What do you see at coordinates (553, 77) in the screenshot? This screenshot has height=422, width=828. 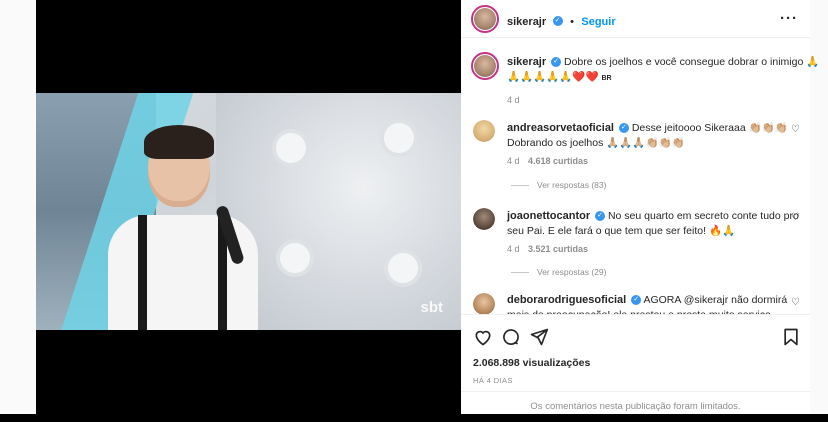 I see `caption-text-line2: 🙏🙏🙏🙏🙏❤️❤️` at bounding box center [553, 77].